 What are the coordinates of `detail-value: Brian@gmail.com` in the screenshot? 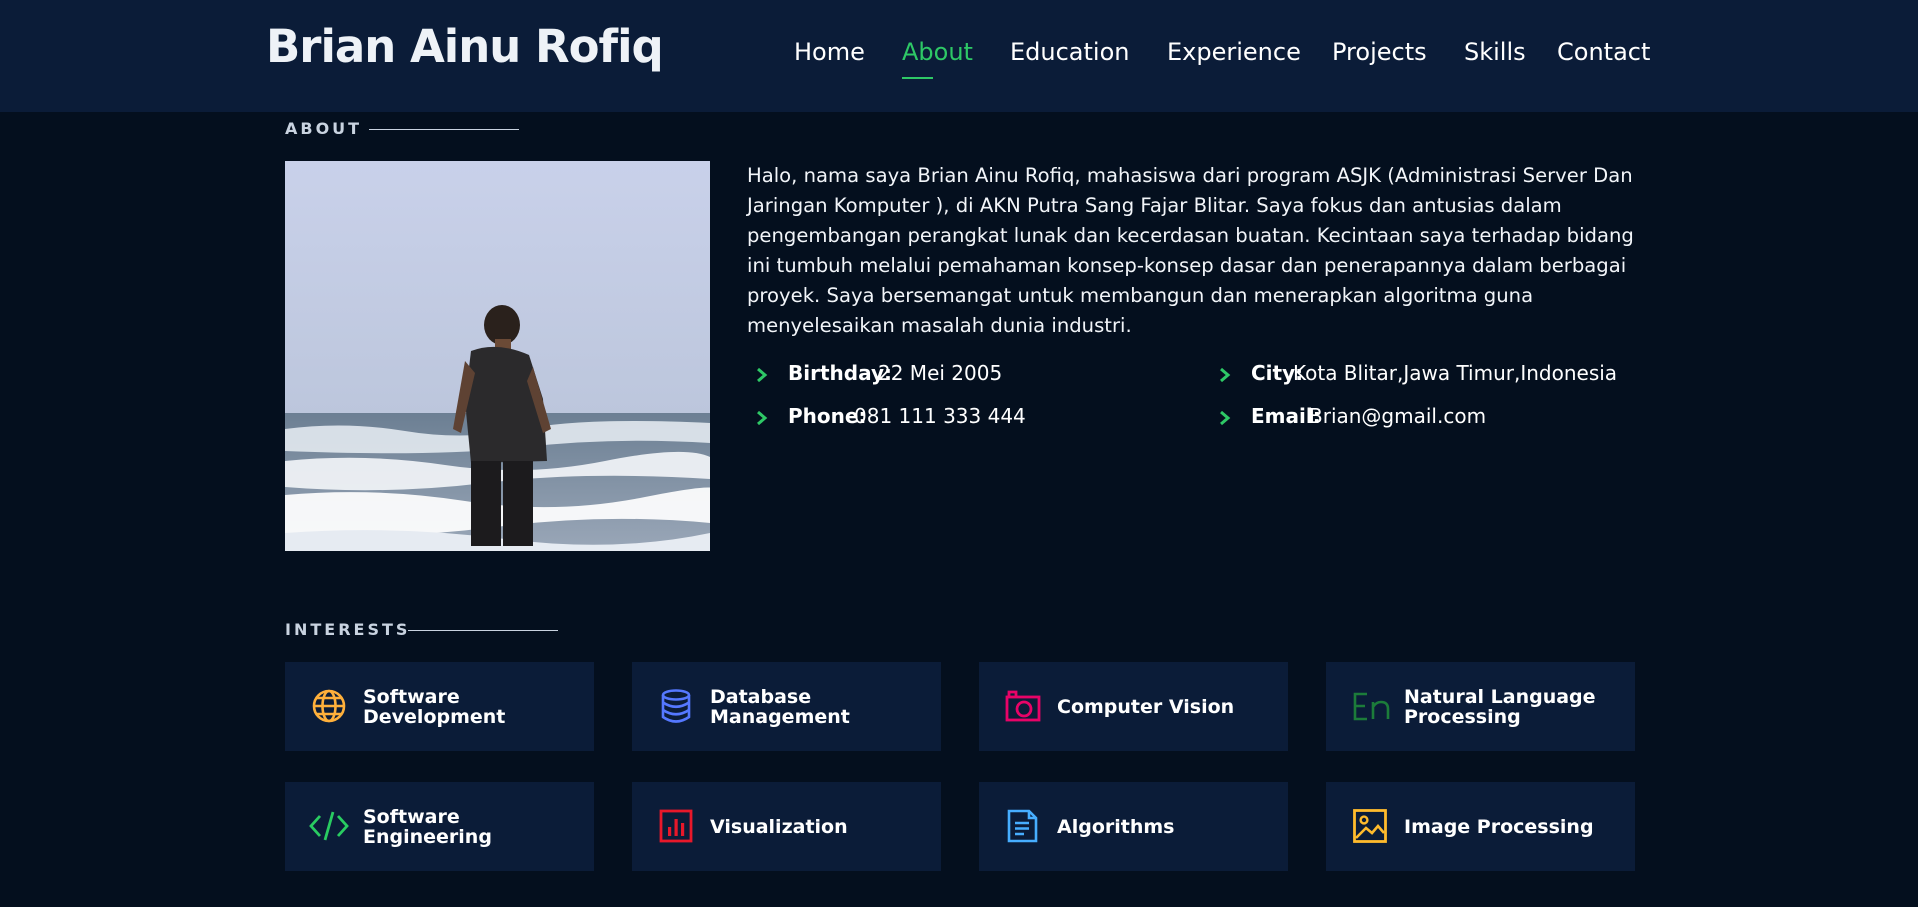 It's located at (1398, 416).